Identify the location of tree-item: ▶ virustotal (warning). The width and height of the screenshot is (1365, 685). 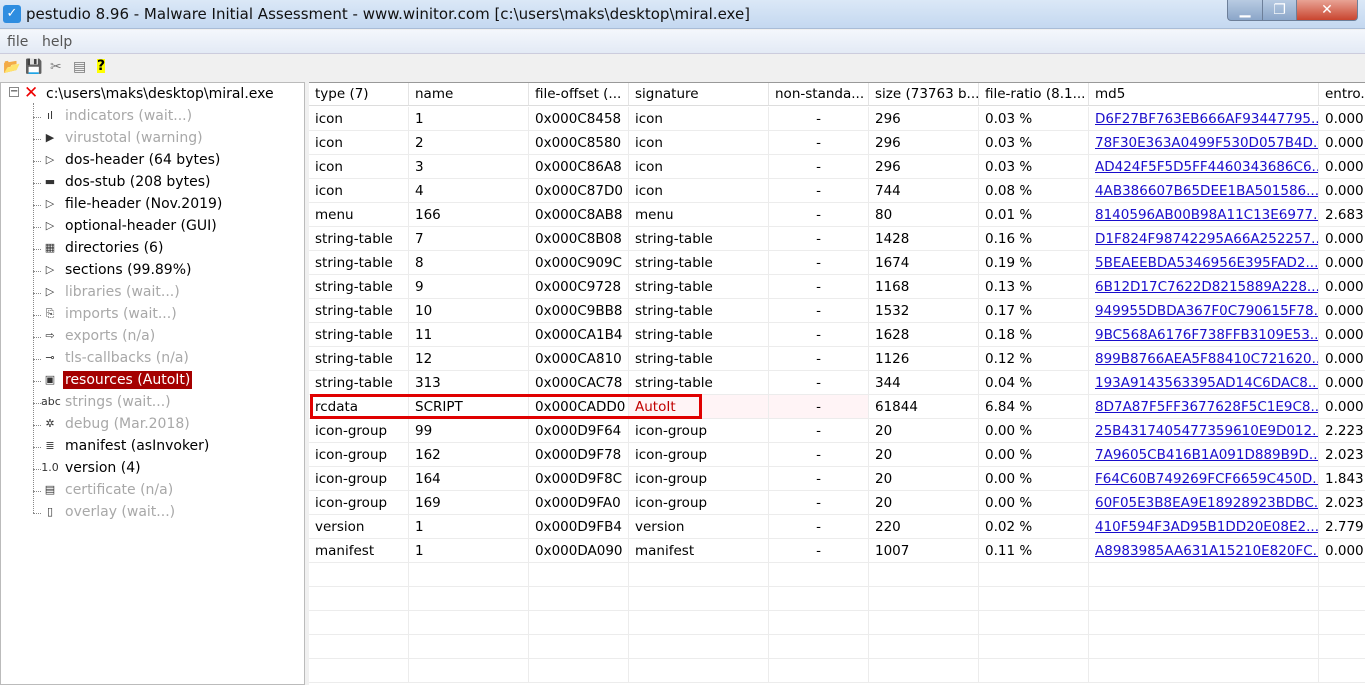
(151, 139).